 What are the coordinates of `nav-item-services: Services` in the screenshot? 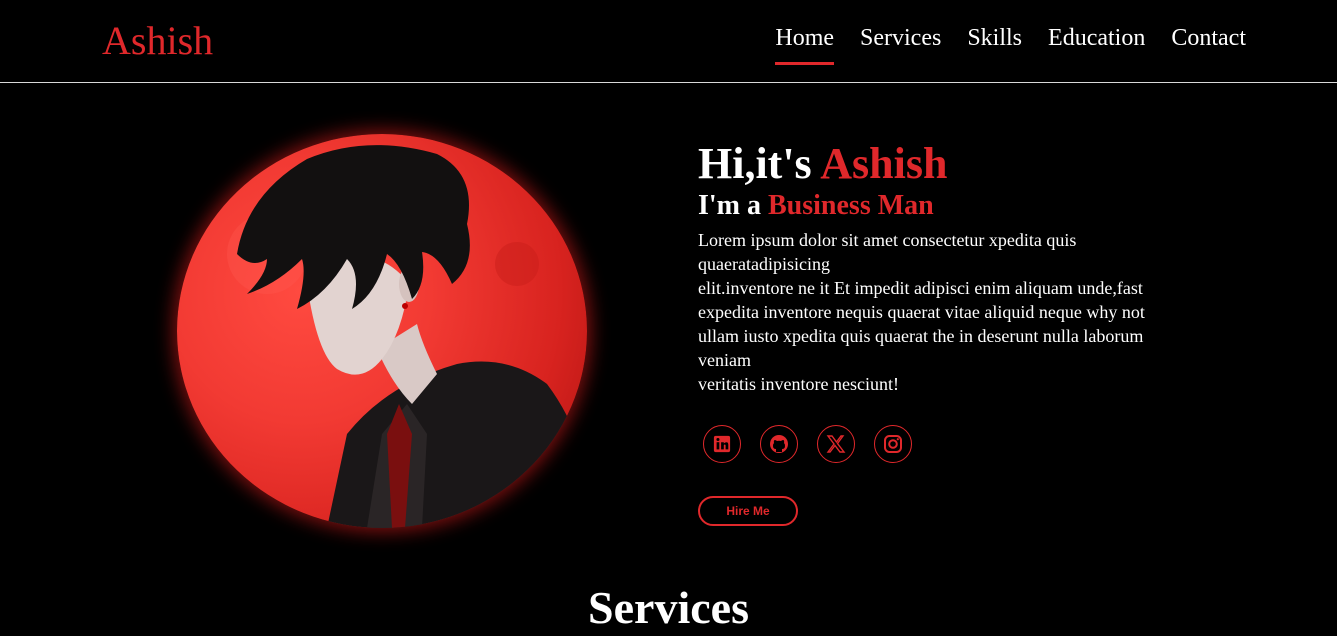 It's located at (900, 44).